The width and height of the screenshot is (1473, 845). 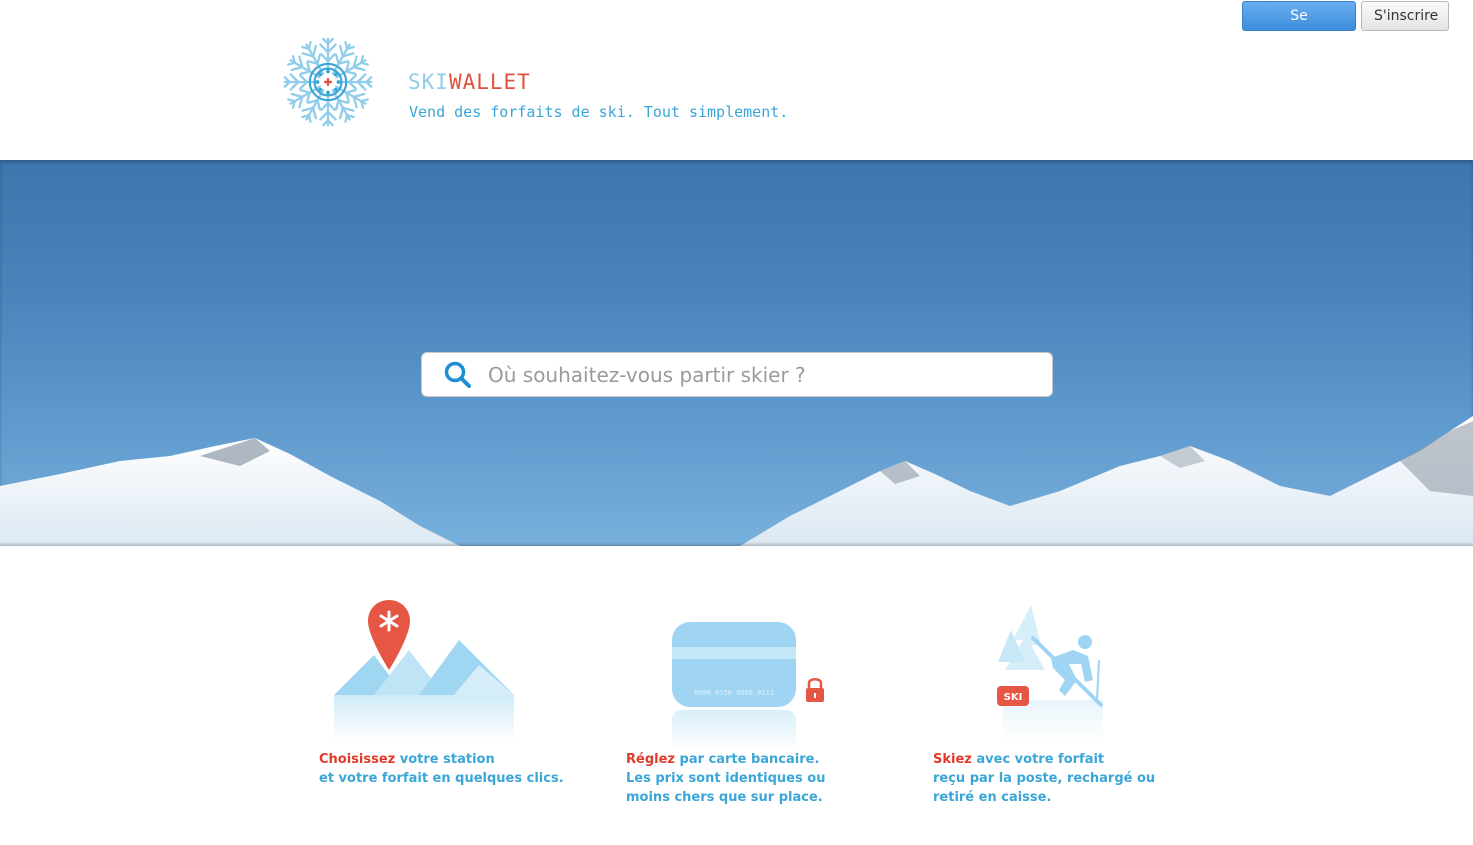 What do you see at coordinates (424, 670) in the screenshot?
I see `mountain-pin-icon` at bounding box center [424, 670].